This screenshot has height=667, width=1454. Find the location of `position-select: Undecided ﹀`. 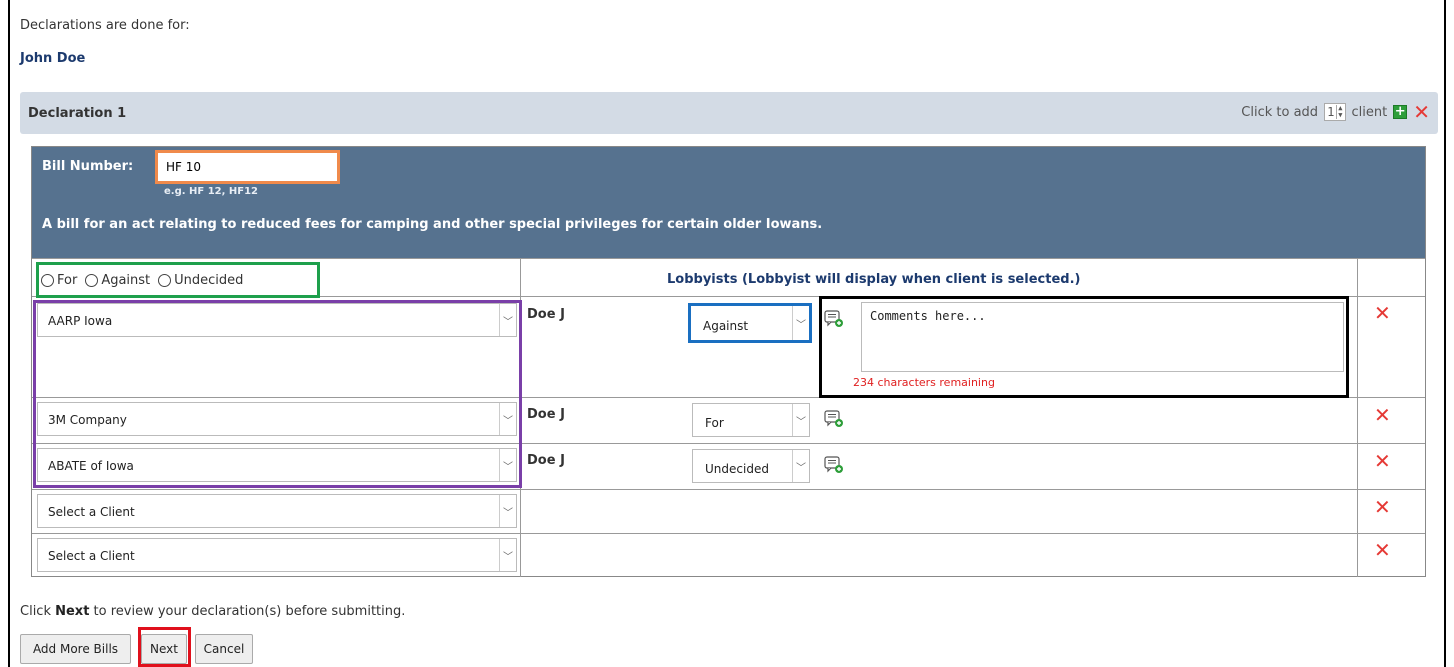

position-select: Undecided ﹀ is located at coordinates (751, 466).